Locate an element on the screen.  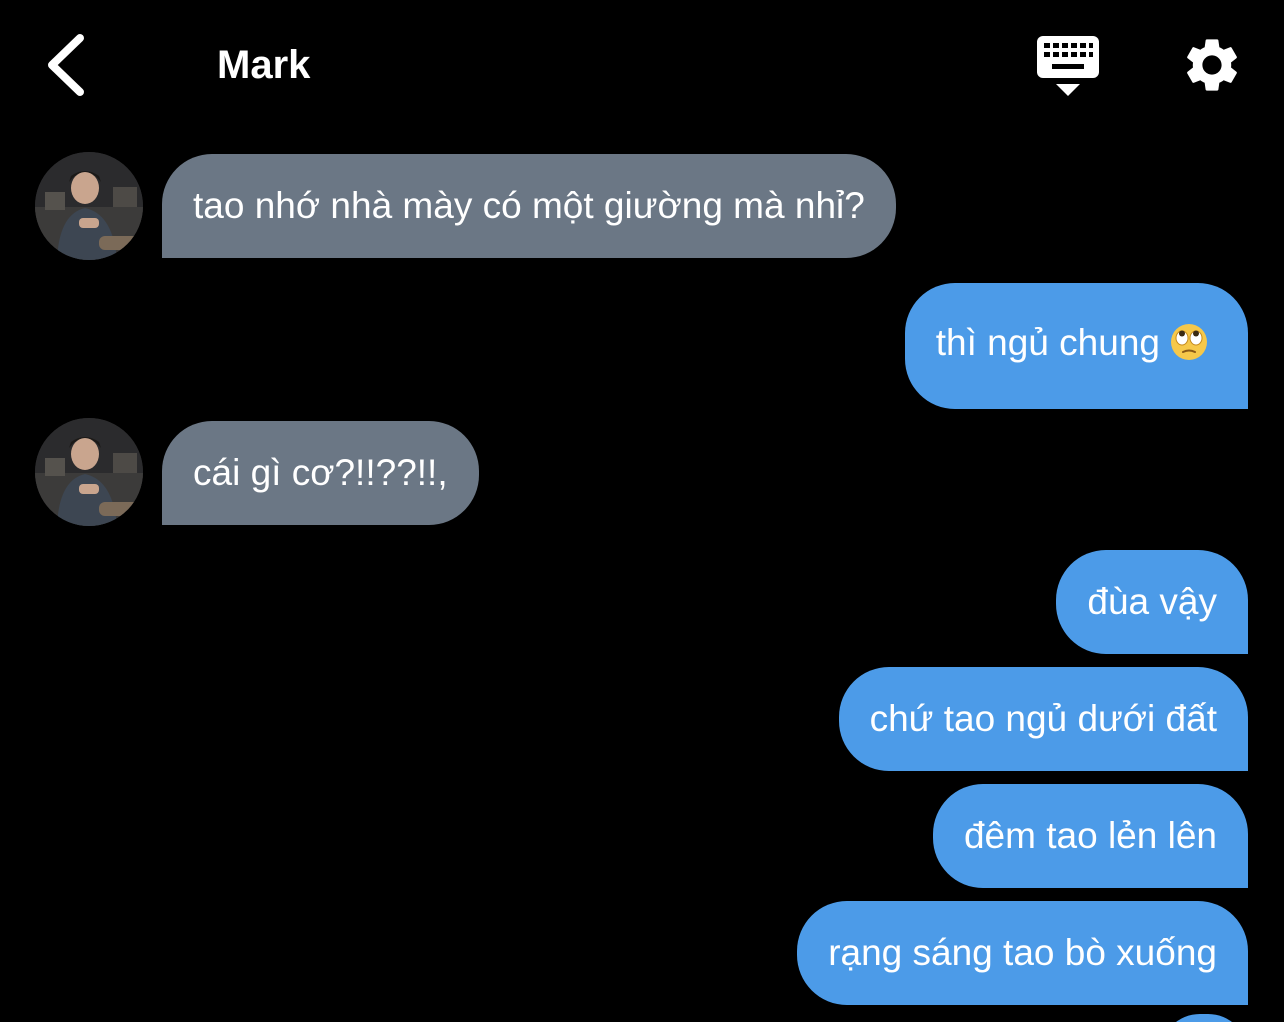
message-bubble-outgoing: rạng sáng tao bò xuống is located at coordinates (1022, 953).